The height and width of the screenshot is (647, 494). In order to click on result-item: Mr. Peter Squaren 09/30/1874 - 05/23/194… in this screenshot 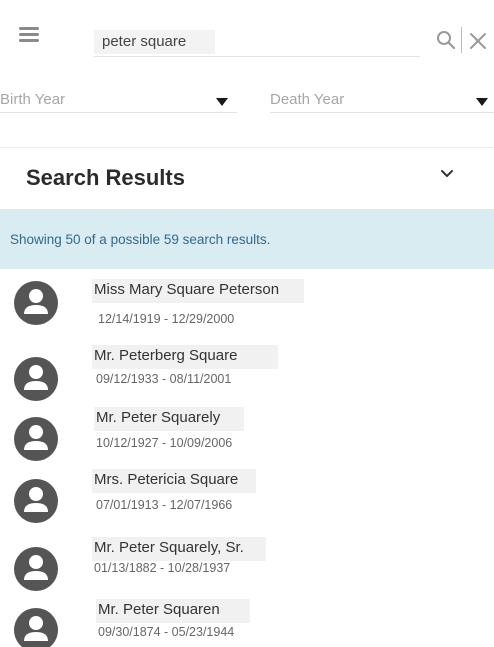, I will do `click(247, 622)`.